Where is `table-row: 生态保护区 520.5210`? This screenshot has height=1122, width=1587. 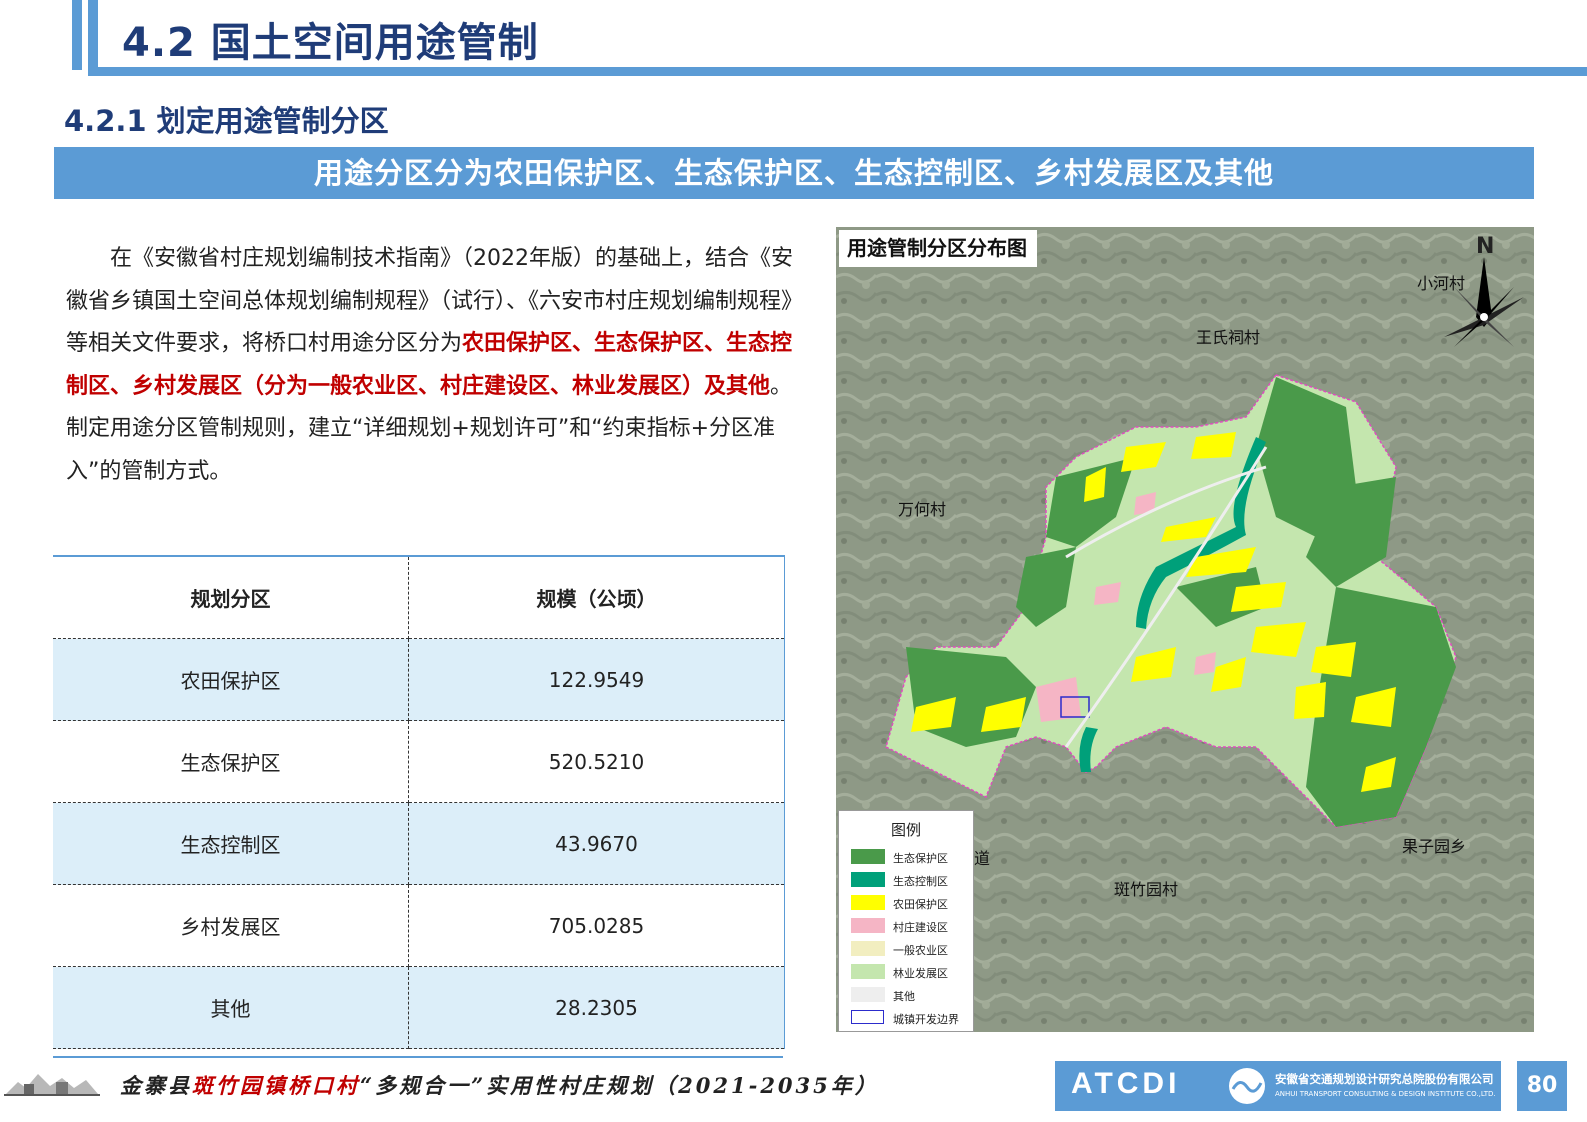 table-row: 生态保护区 520.5210 is located at coordinates (419, 761).